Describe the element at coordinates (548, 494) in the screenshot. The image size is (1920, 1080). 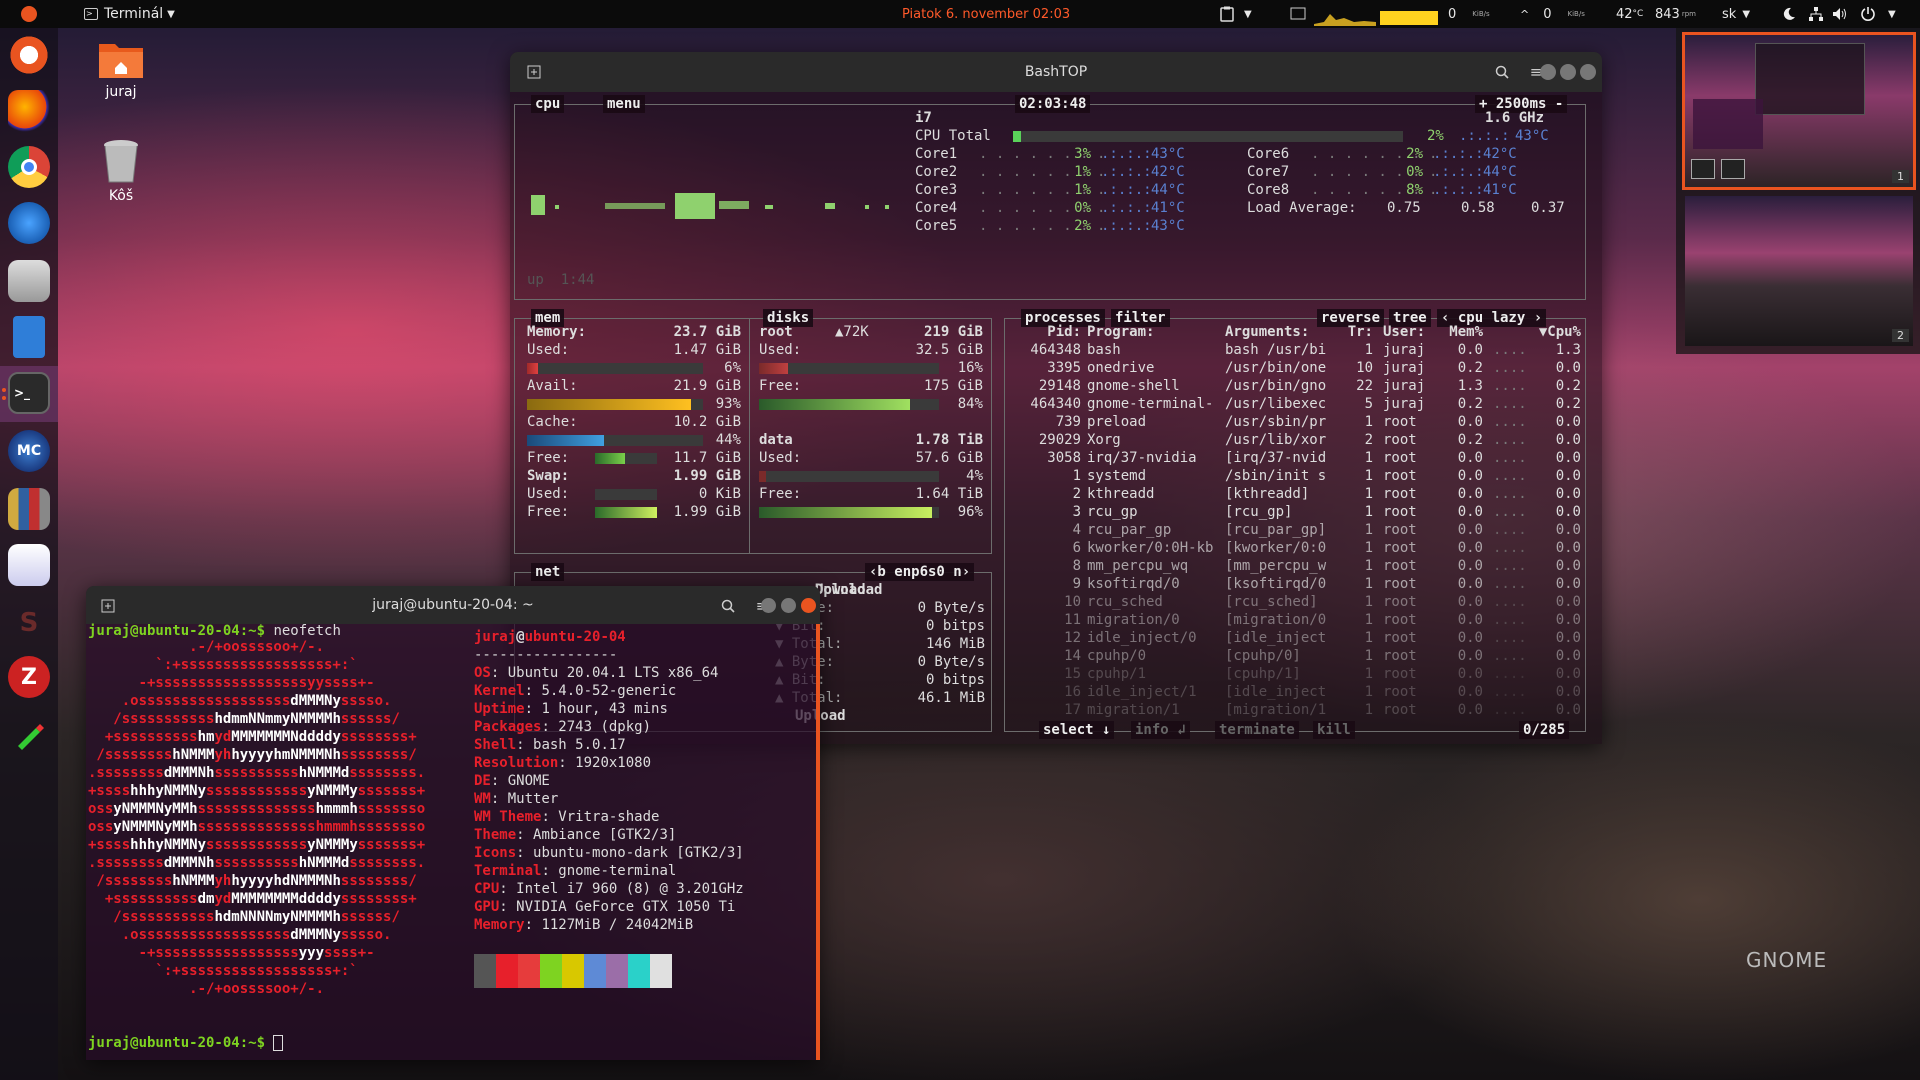
I see `swap-used-label: Used:` at that location.